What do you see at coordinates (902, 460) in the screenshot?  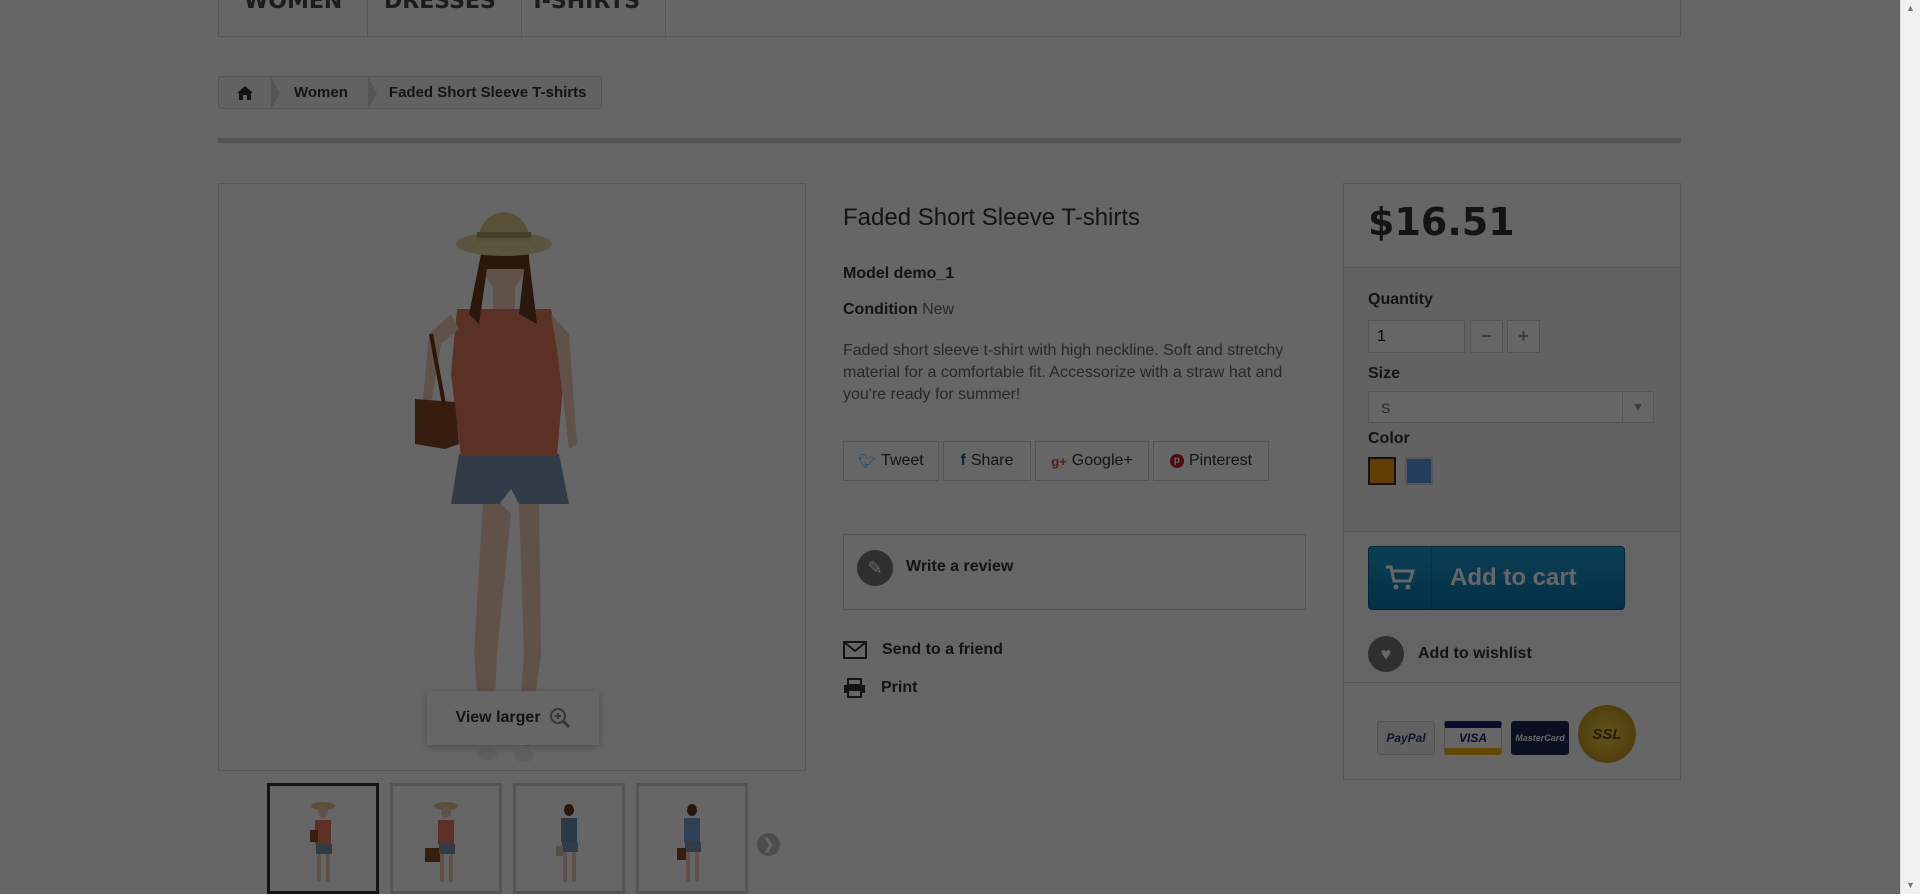 I see `tweet-label: Tweet` at bounding box center [902, 460].